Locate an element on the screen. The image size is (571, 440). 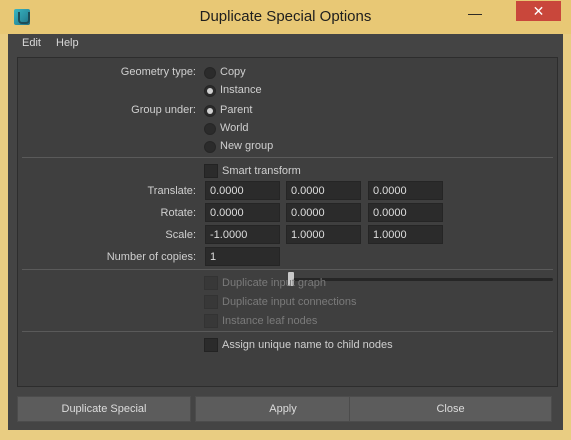
radio-world is located at coordinates (210, 129).